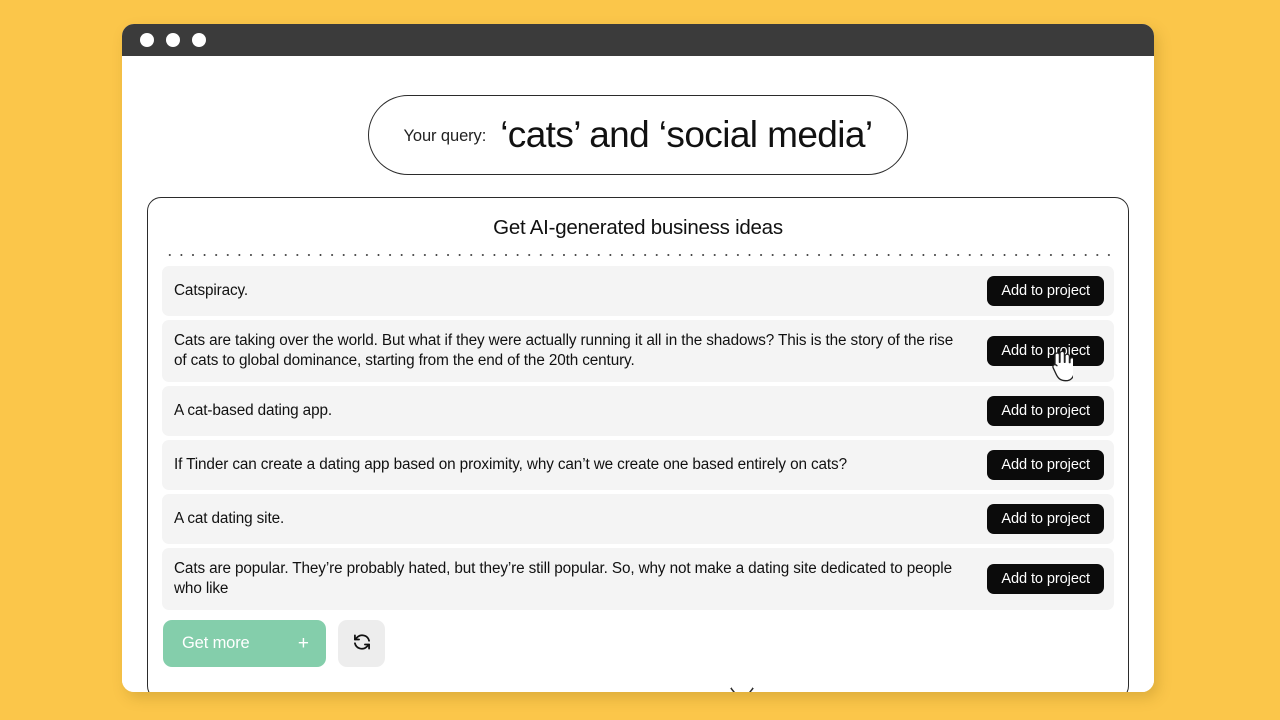  What do you see at coordinates (638, 643) in the screenshot?
I see `card-actions: Get more +` at bounding box center [638, 643].